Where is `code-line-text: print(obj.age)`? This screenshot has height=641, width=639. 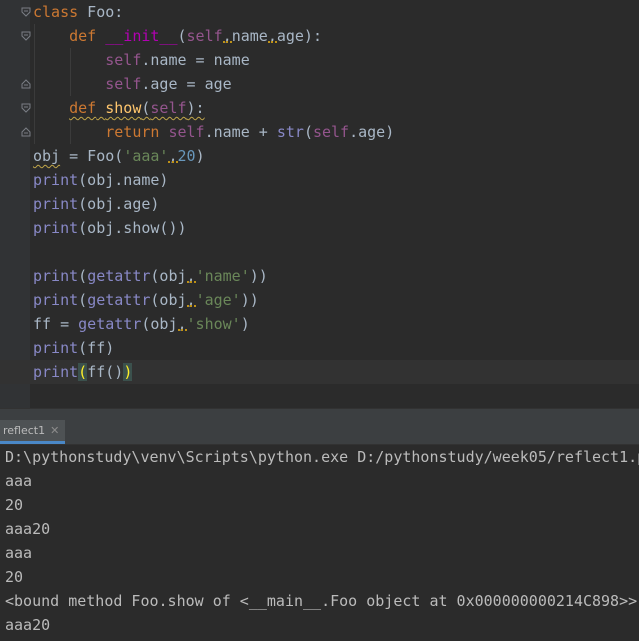
code-line-text: print(obj.age) is located at coordinates (96, 204).